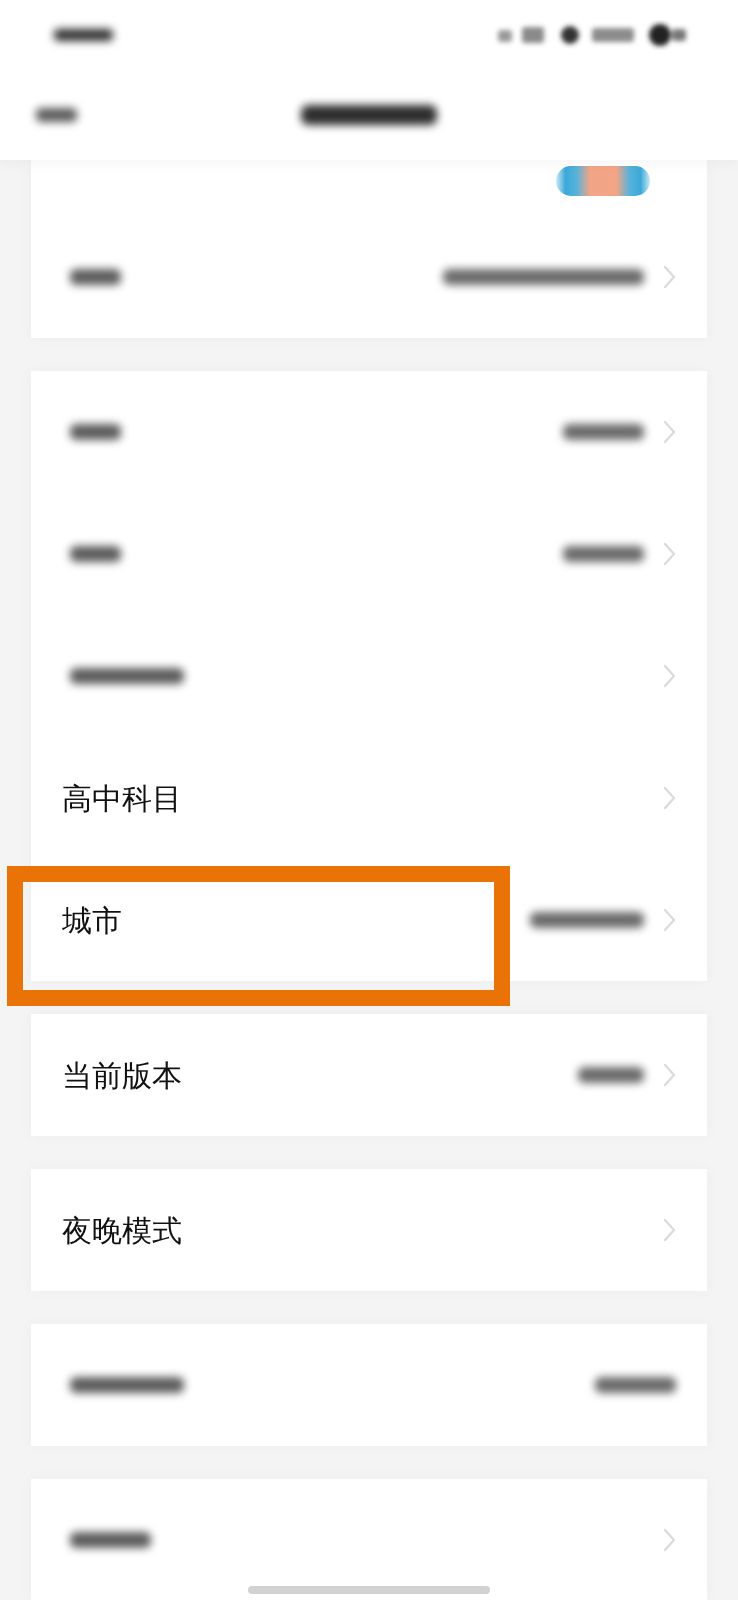 This screenshot has width=738, height=1600. Describe the element at coordinates (92, 920) in the screenshot. I see `setting-label: 城市` at that location.